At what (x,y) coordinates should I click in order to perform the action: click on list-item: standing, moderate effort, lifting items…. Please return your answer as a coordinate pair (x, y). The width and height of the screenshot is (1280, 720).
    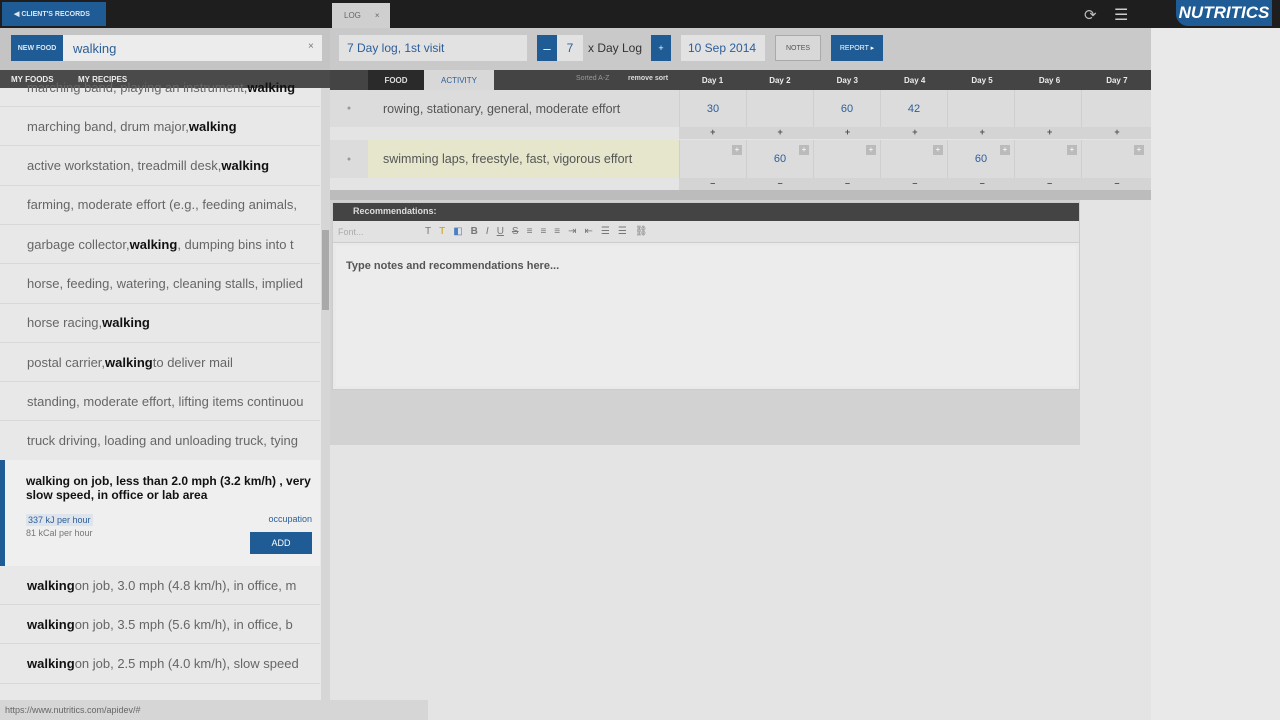
    Looking at the image, I should click on (160, 402).